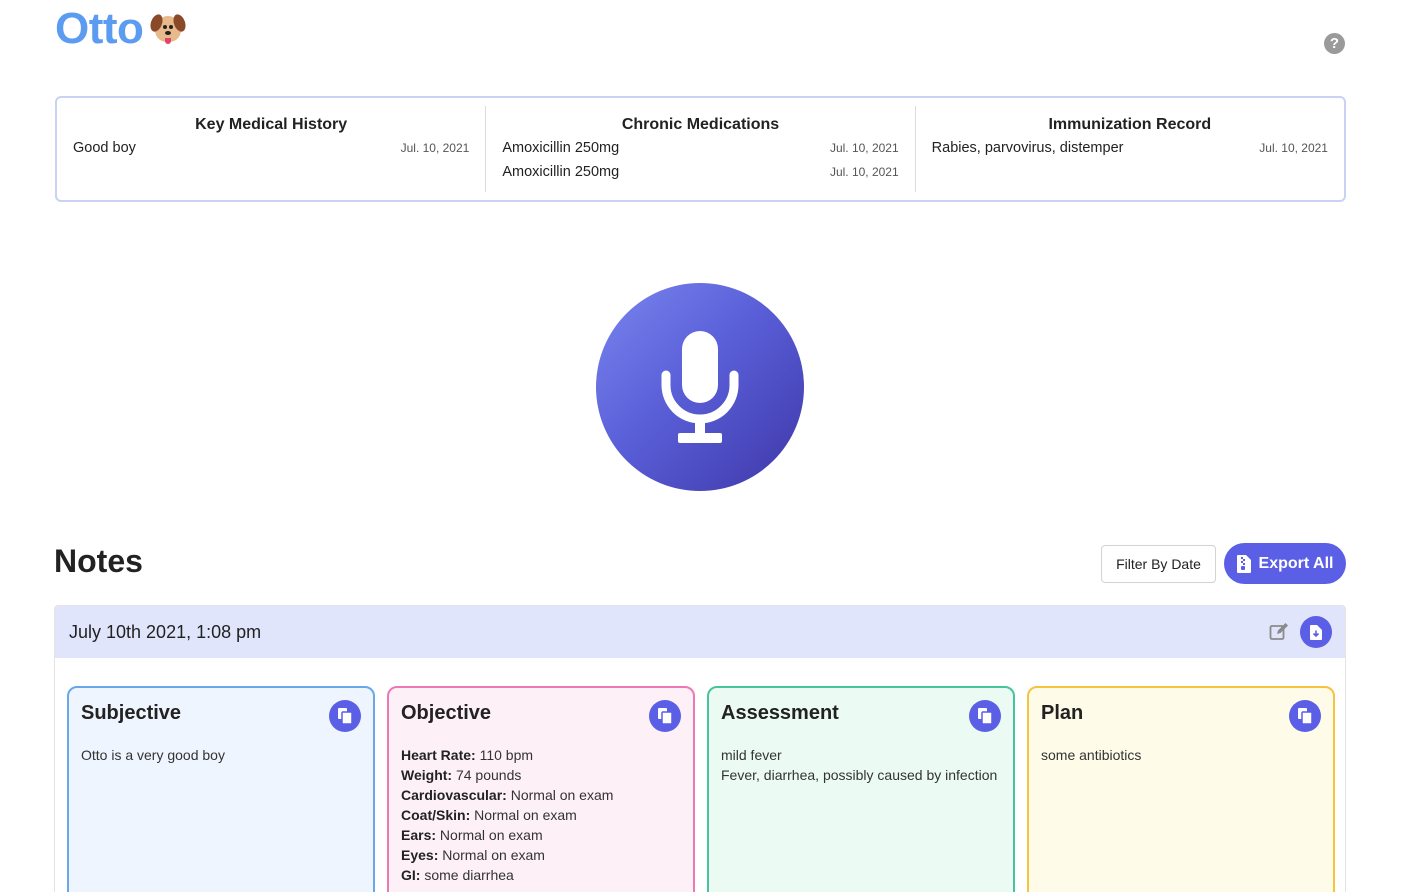 The image size is (1403, 892). Describe the element at coordinates (1130, 124) in the screenshot. I see `section-title: Immunization Record` at that location.